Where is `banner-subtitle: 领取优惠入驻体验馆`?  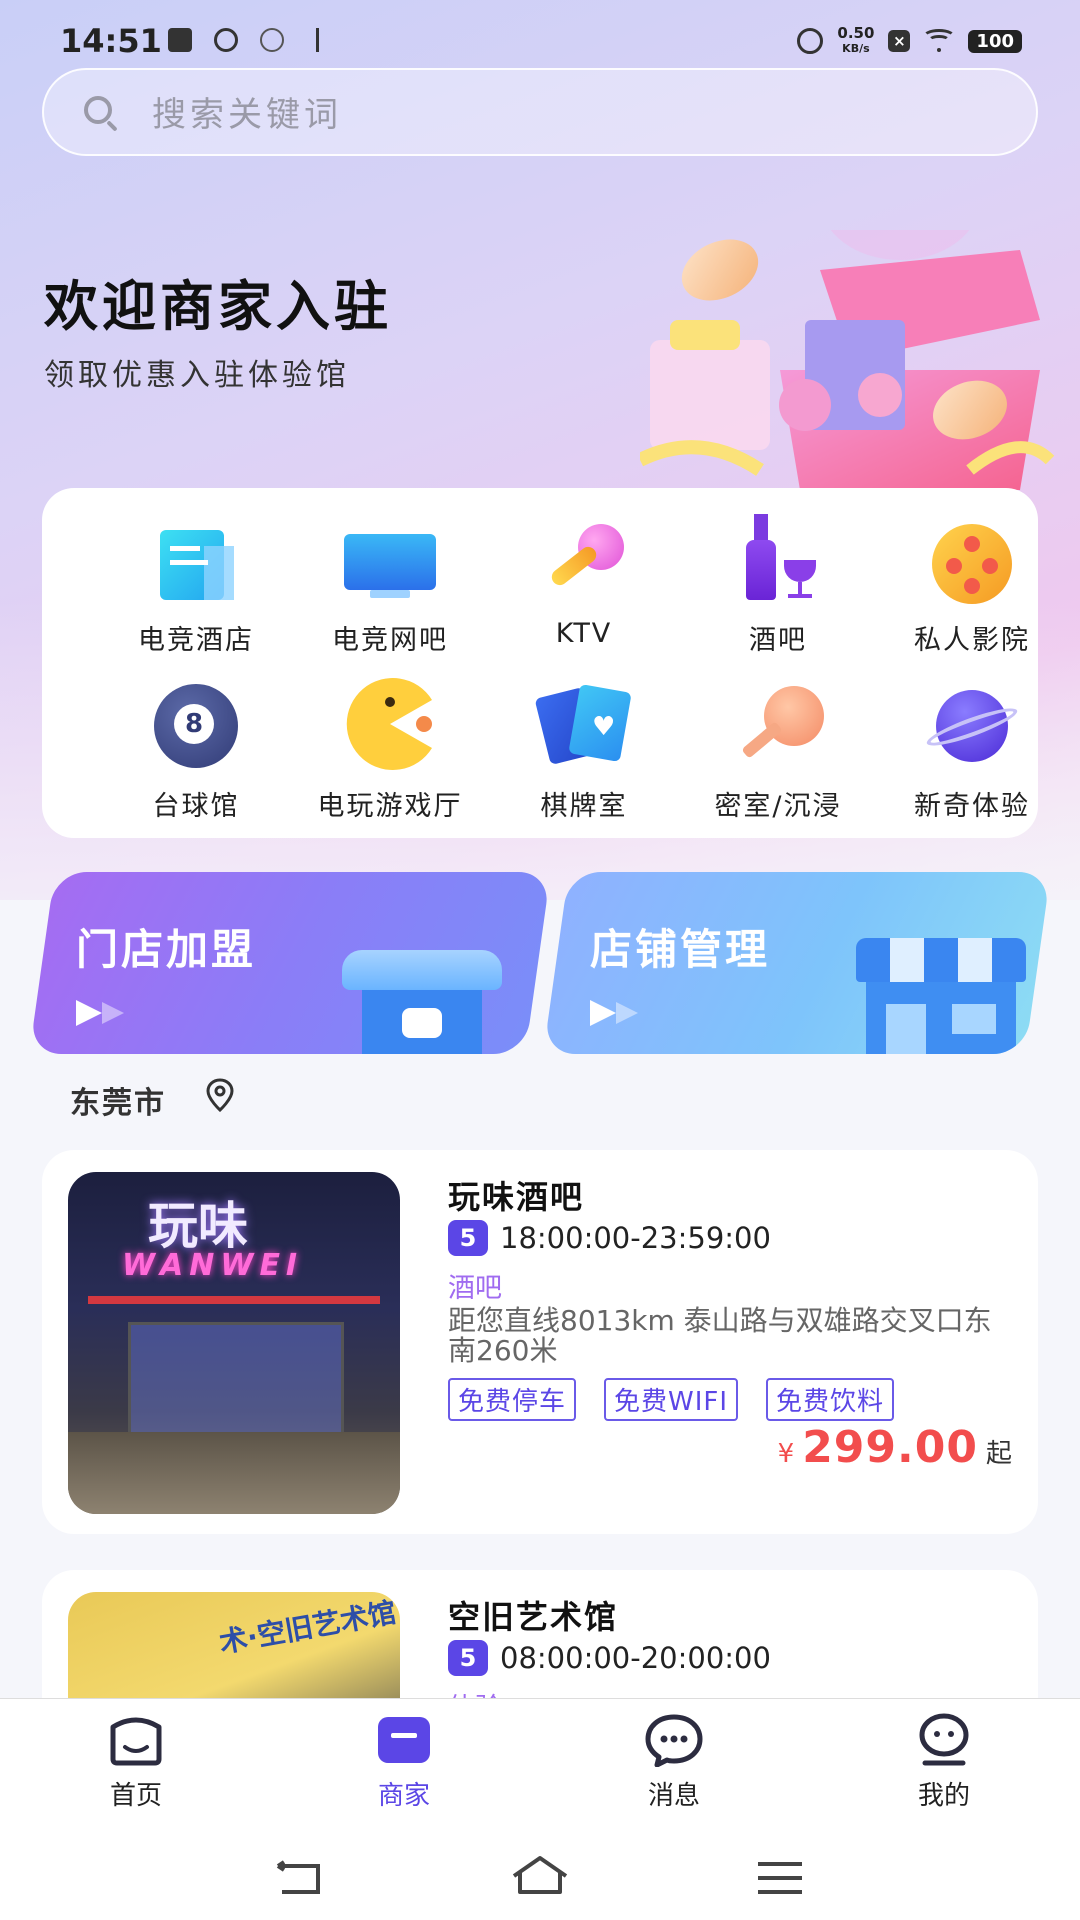 banner-subtitle: 领取优惠入驻体验馆 is located at coordinates (197, 375).